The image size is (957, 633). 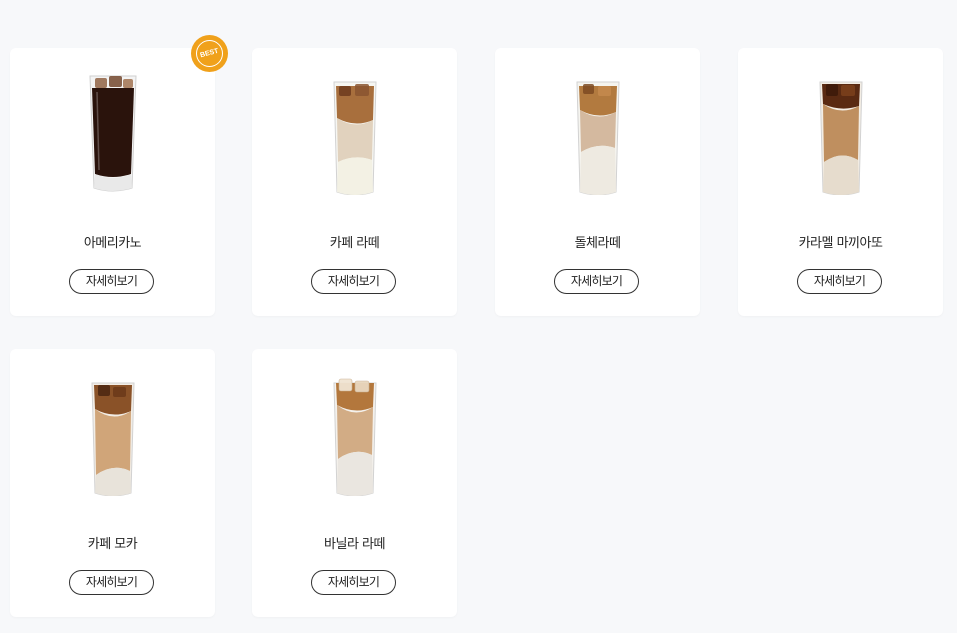 I want to click on product-card-caramel-macchiato: 카라멜 마끼아또 자세히보기, so click(x=840, y=182).